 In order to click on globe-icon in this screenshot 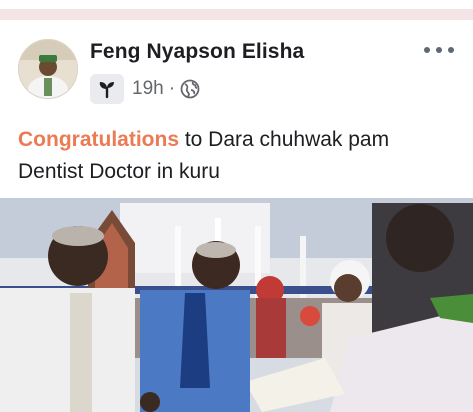, I will do `click(190, 89)`.